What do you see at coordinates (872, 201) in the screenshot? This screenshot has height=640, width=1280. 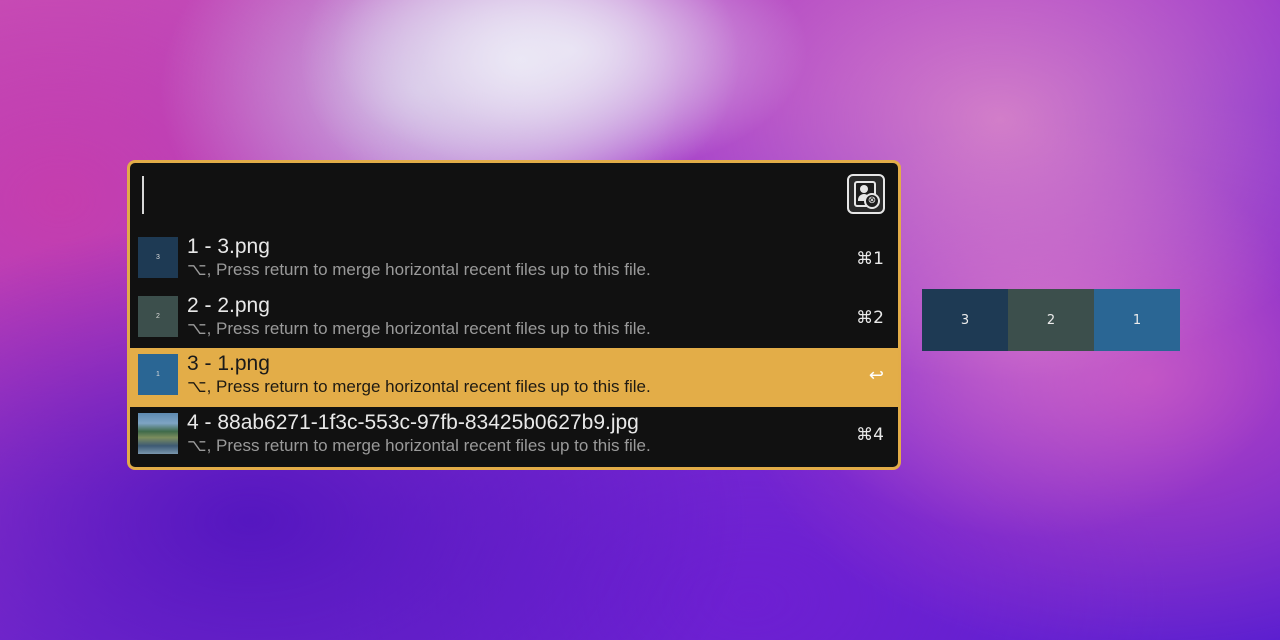 I see `merge-badge-icon: ⊗` at bounding box center [872, 201].